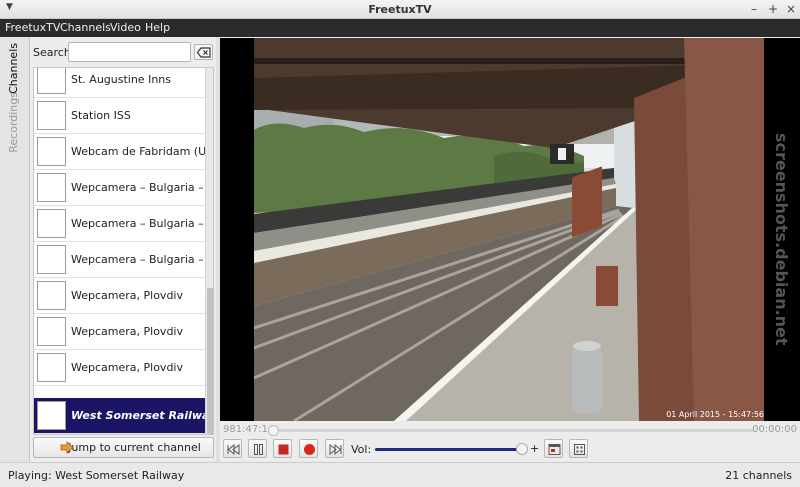 Image resolution: width=800 pixels, height=487 pixels. I want to click on video-timestamp: 01 April 2015 - 15:47:56, so click(715, 414).